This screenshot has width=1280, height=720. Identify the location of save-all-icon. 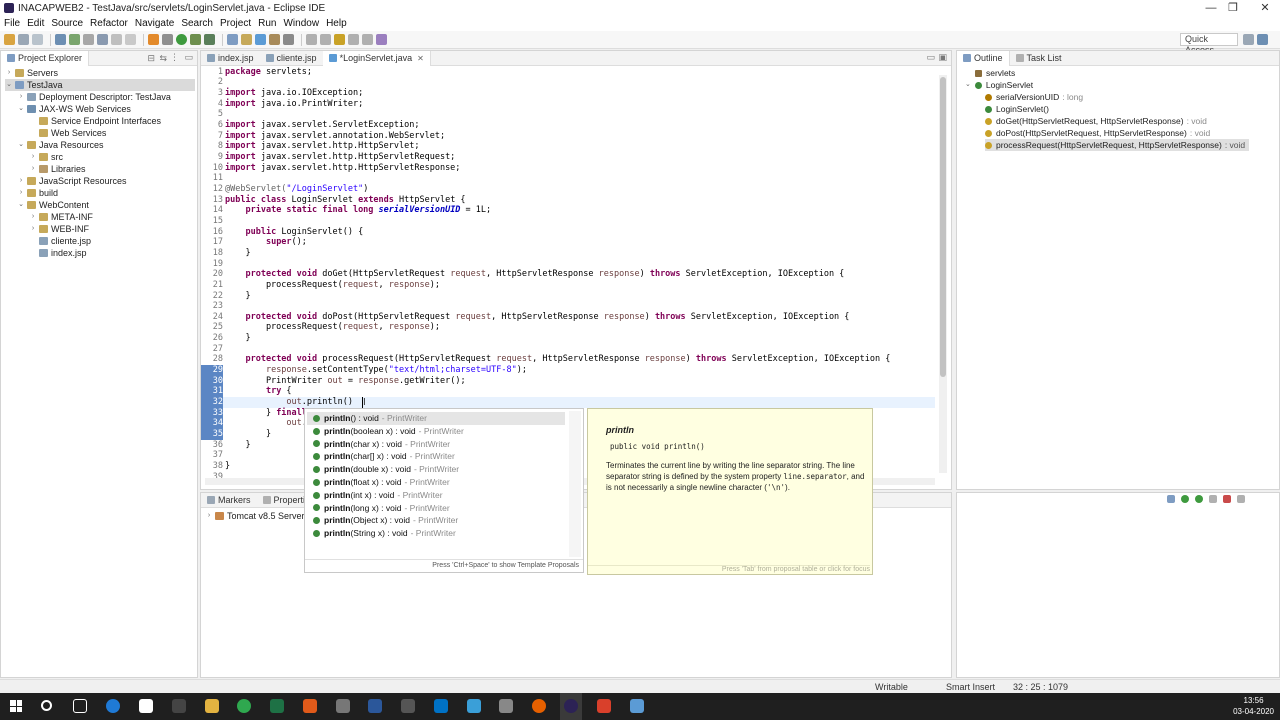
(37, 39).